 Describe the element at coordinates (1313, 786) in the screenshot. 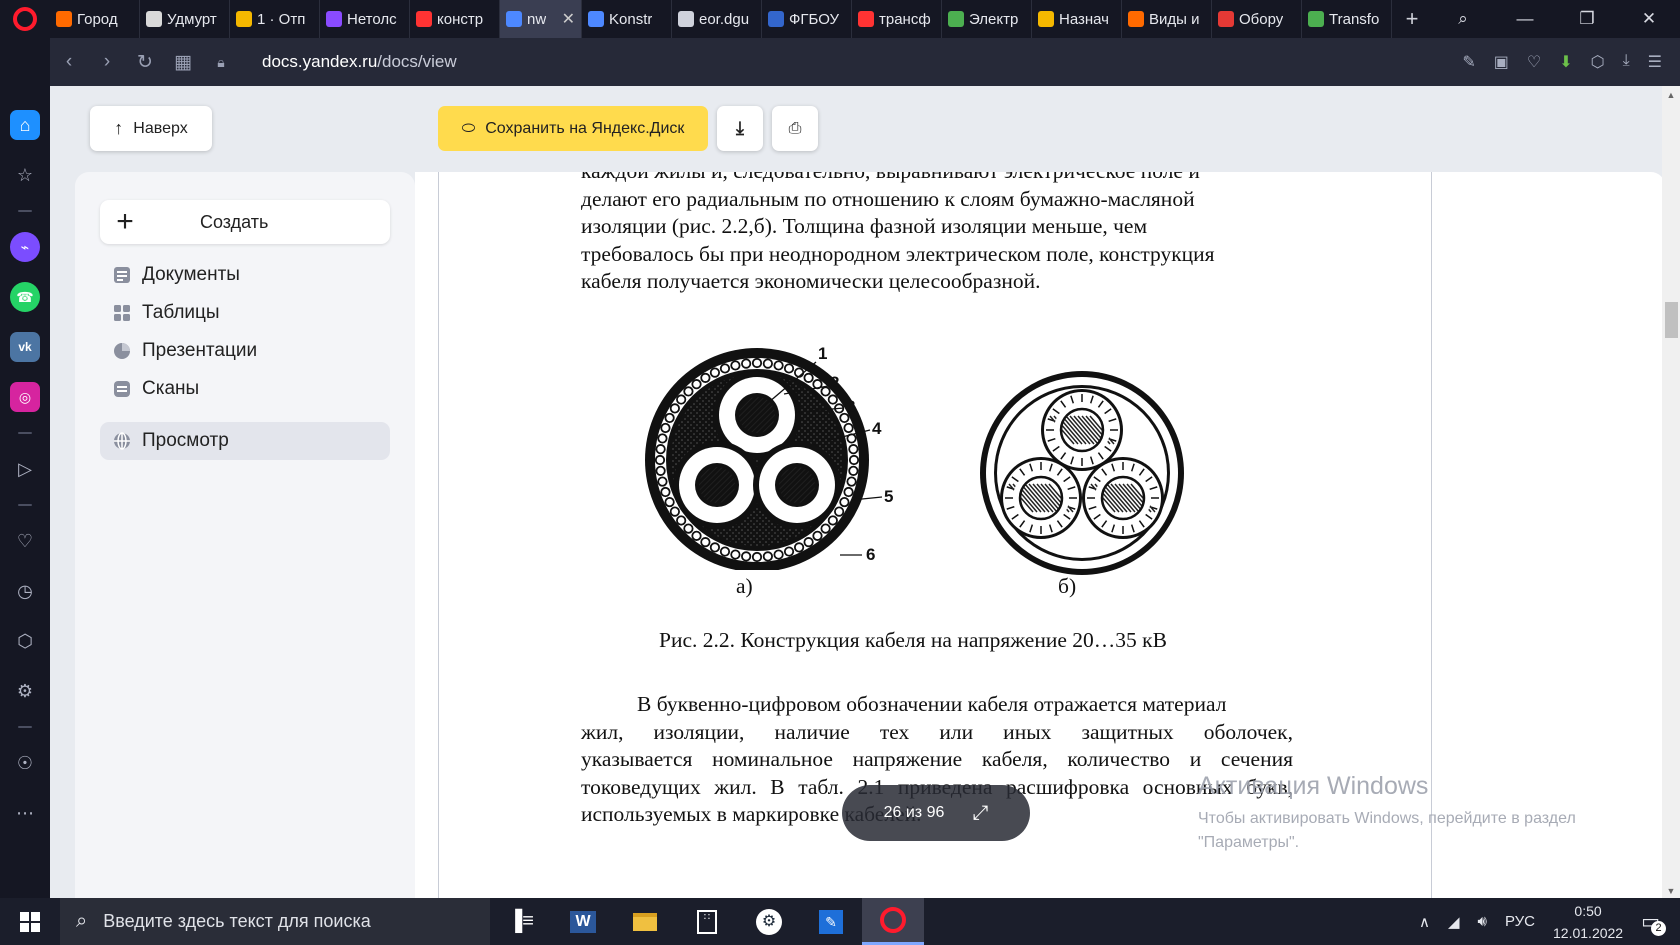

I see `watermark-title: Активация Windows` at that location.